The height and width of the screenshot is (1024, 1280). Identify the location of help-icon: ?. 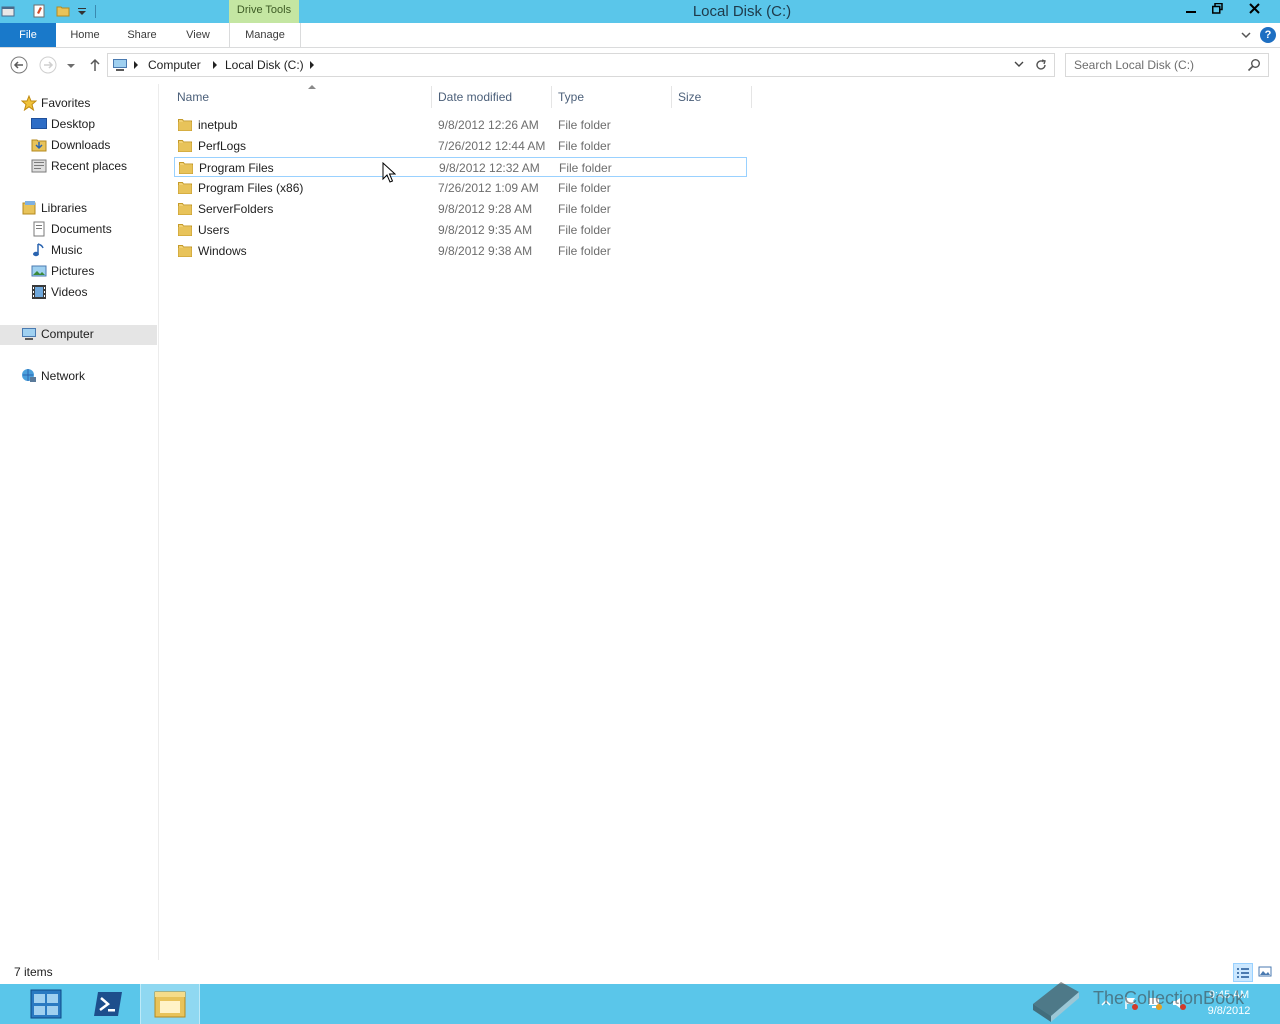
(1268, 35).